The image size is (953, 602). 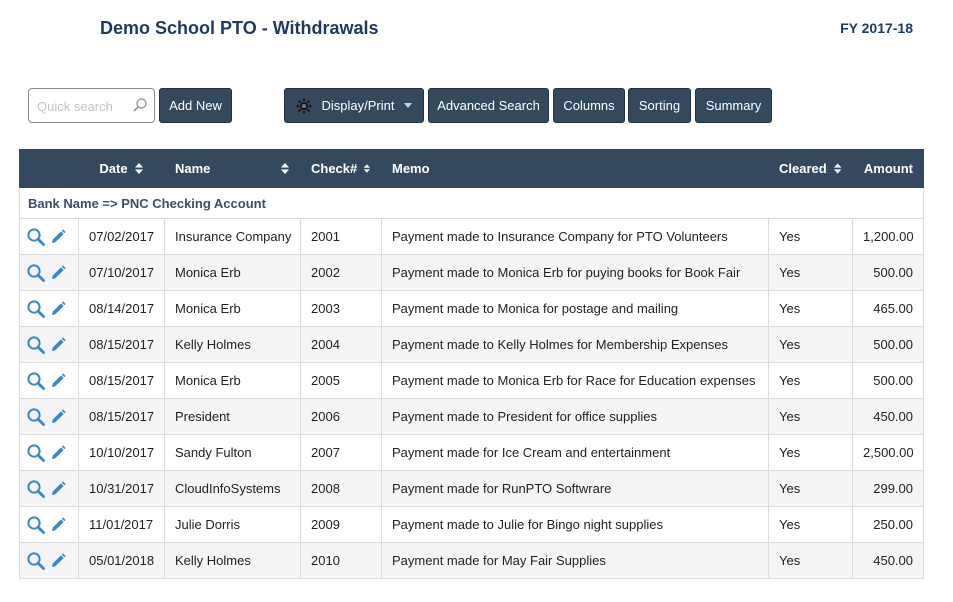 I want to click on column-header-cleared-label: Cleared, so click(x=803, y=168).